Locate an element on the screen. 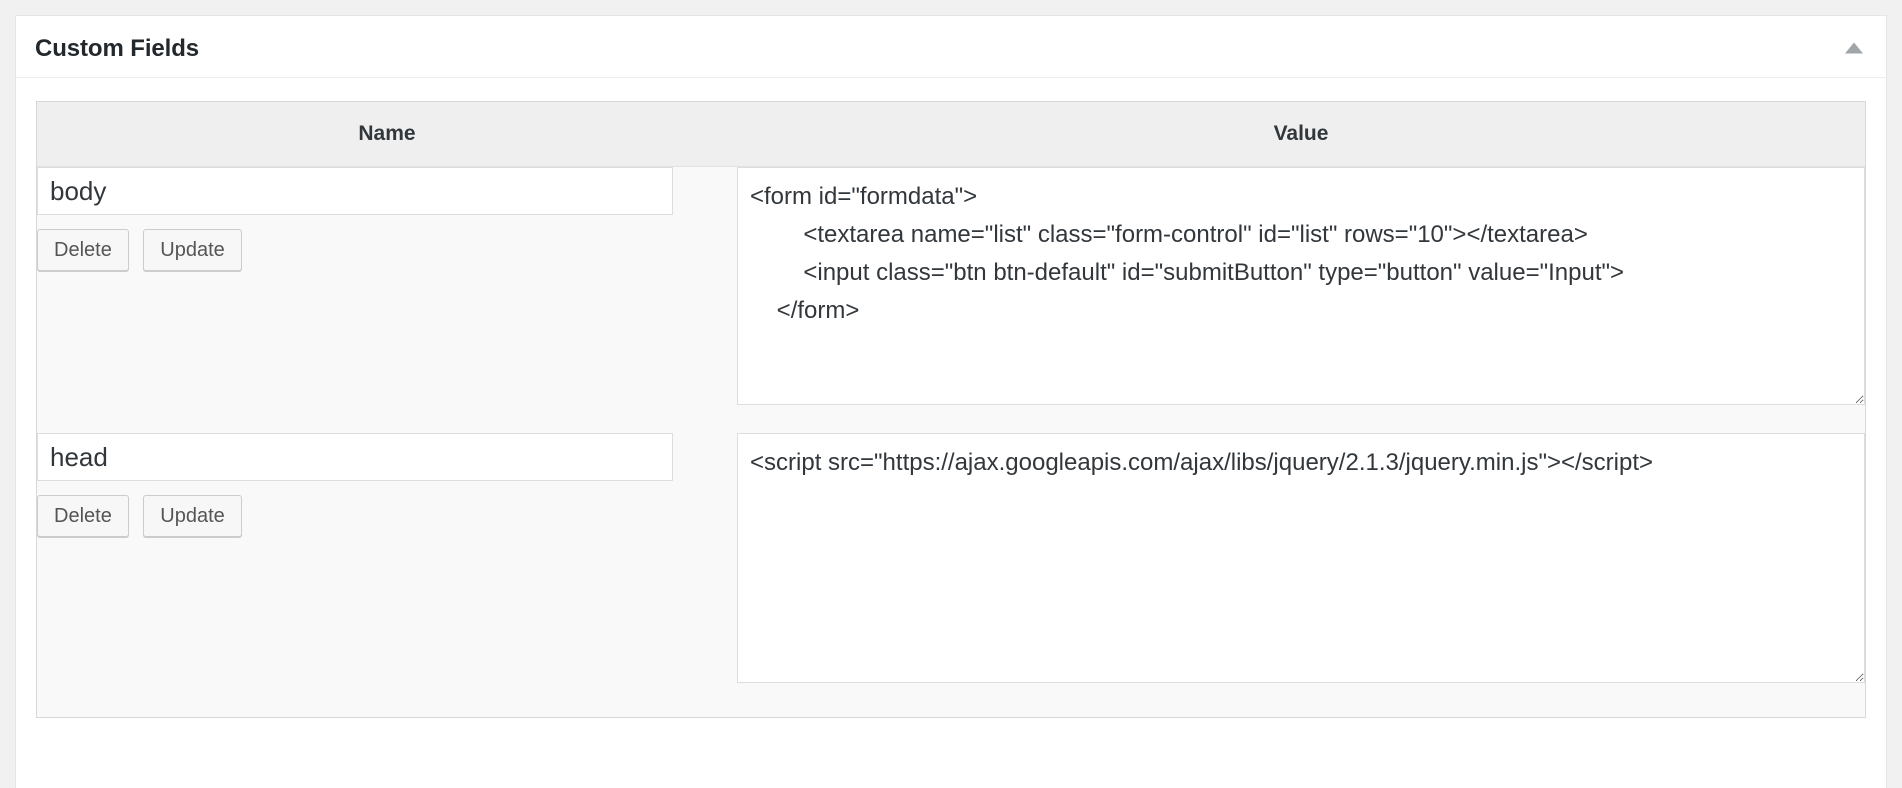 The image size is (1902, 788). page-title: Custom Fields is located at coordinates (117, 48).